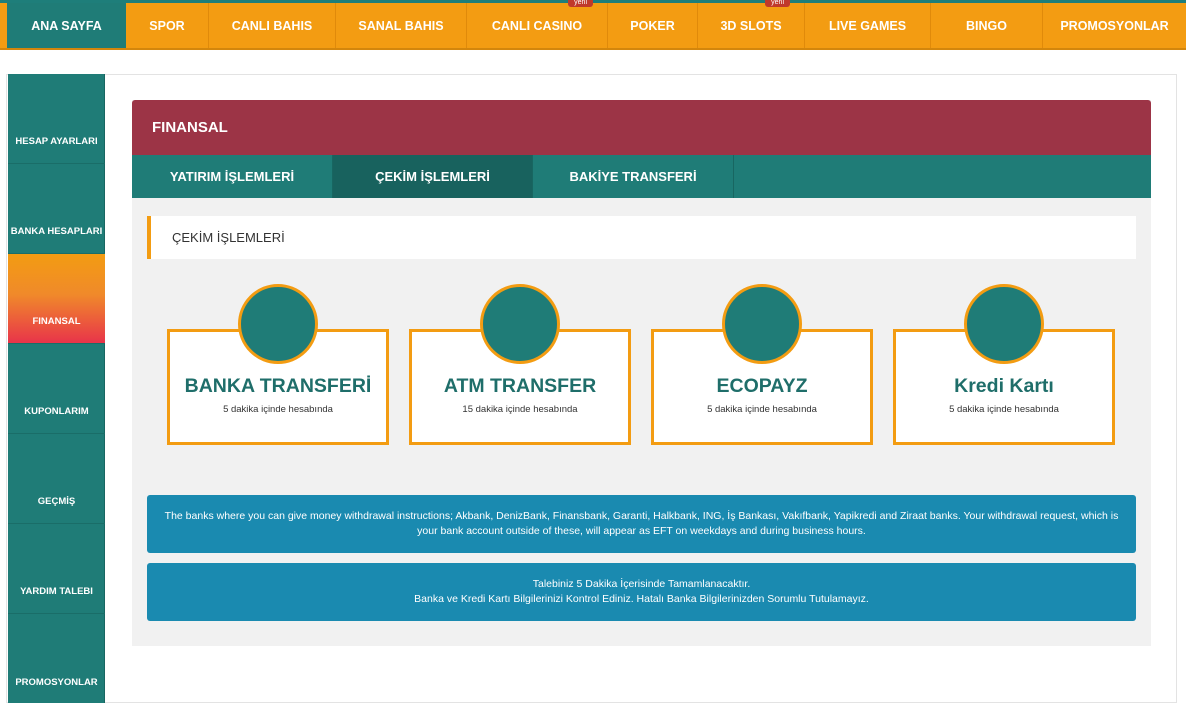 This screenshot has height=709, width=1186. What do you see at coordinates (56, 209) in the screenshot?
I see `sidebar-item-banka-hesaplari: BANKA HESAPLARI` at bounding box center [56, 209].